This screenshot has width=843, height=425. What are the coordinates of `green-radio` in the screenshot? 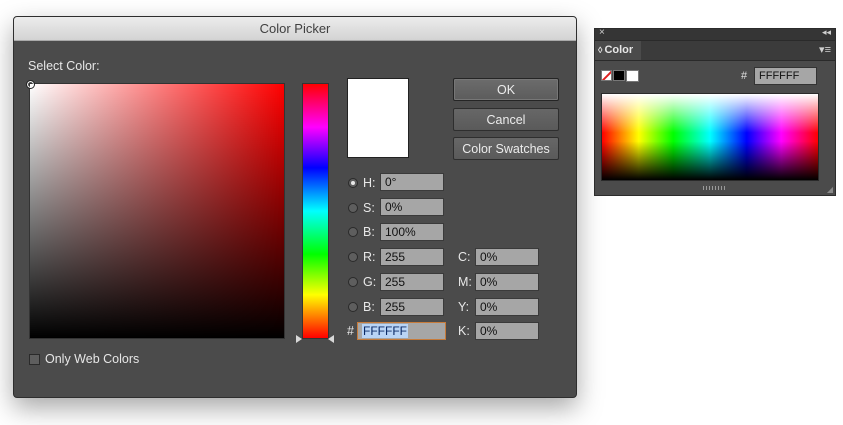 It's located at (353, 282).